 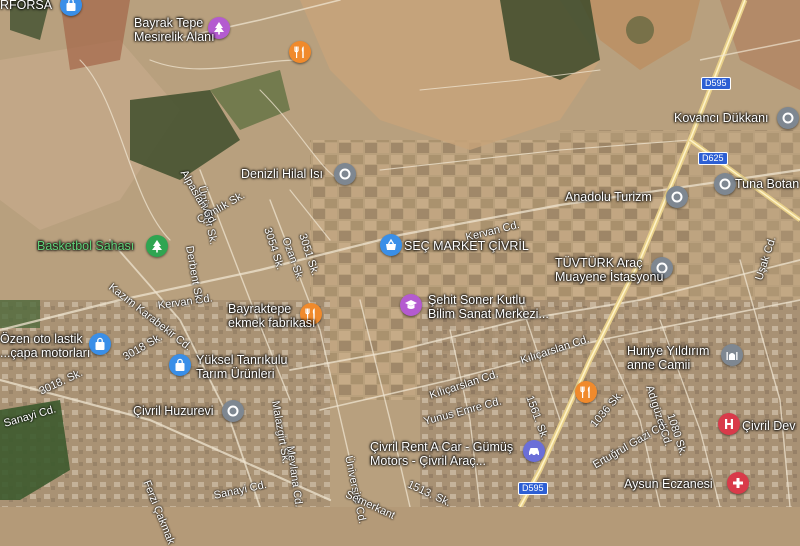 What do you see at coordinates (441, 447) in the screenshot?
I see `poi-label: Çivril Rent A Car - Gümüş` at bounding box center [441, 447].